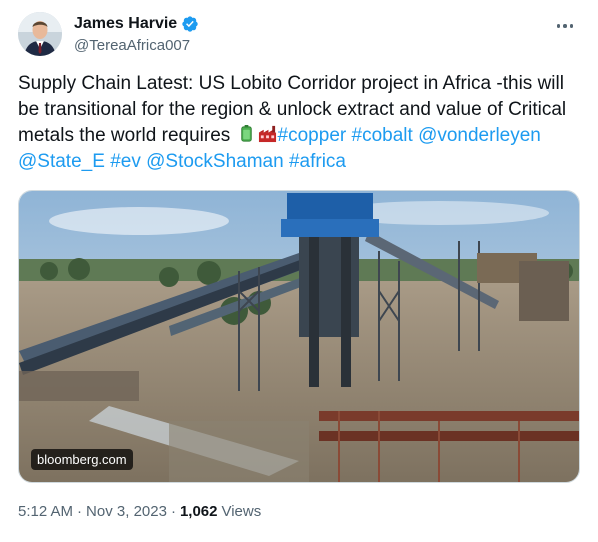 The height and width of the screenshot is (542, 598). Describe the element at coordinates (125, 24) in the screenshot. I see `display-name: James Harvie` at that location.